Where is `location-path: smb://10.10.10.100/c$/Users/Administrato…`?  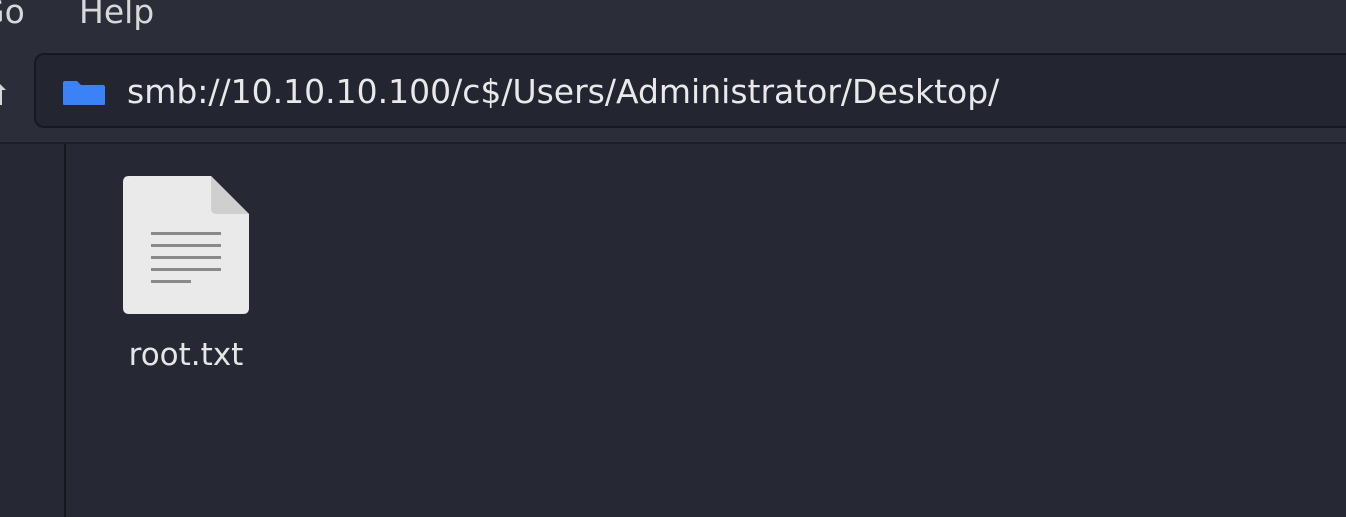 location-path: smb://10.10.10.100/c$/Users/Administrato… is located at coordinates (563, 92).